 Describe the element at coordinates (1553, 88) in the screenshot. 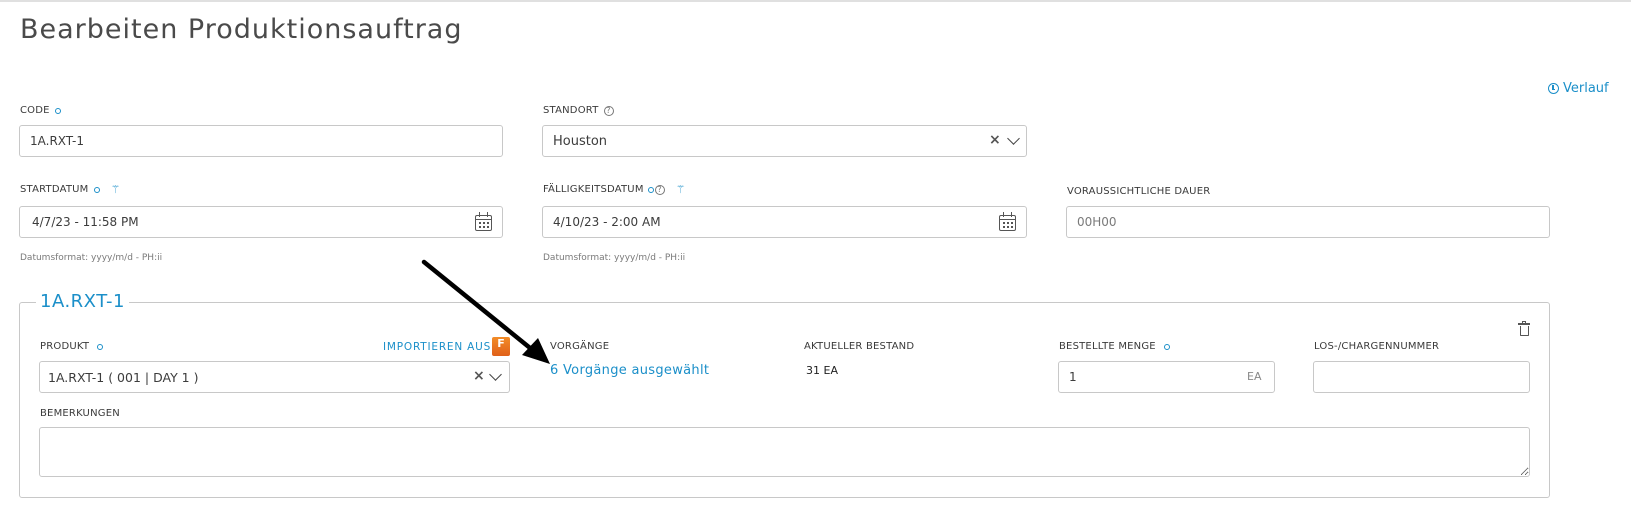

I see `clock-icon` at that location.